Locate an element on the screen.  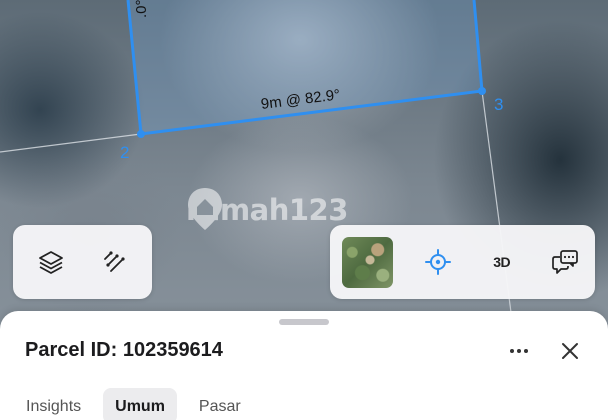
close-icon is located at coordinates (570, 351).